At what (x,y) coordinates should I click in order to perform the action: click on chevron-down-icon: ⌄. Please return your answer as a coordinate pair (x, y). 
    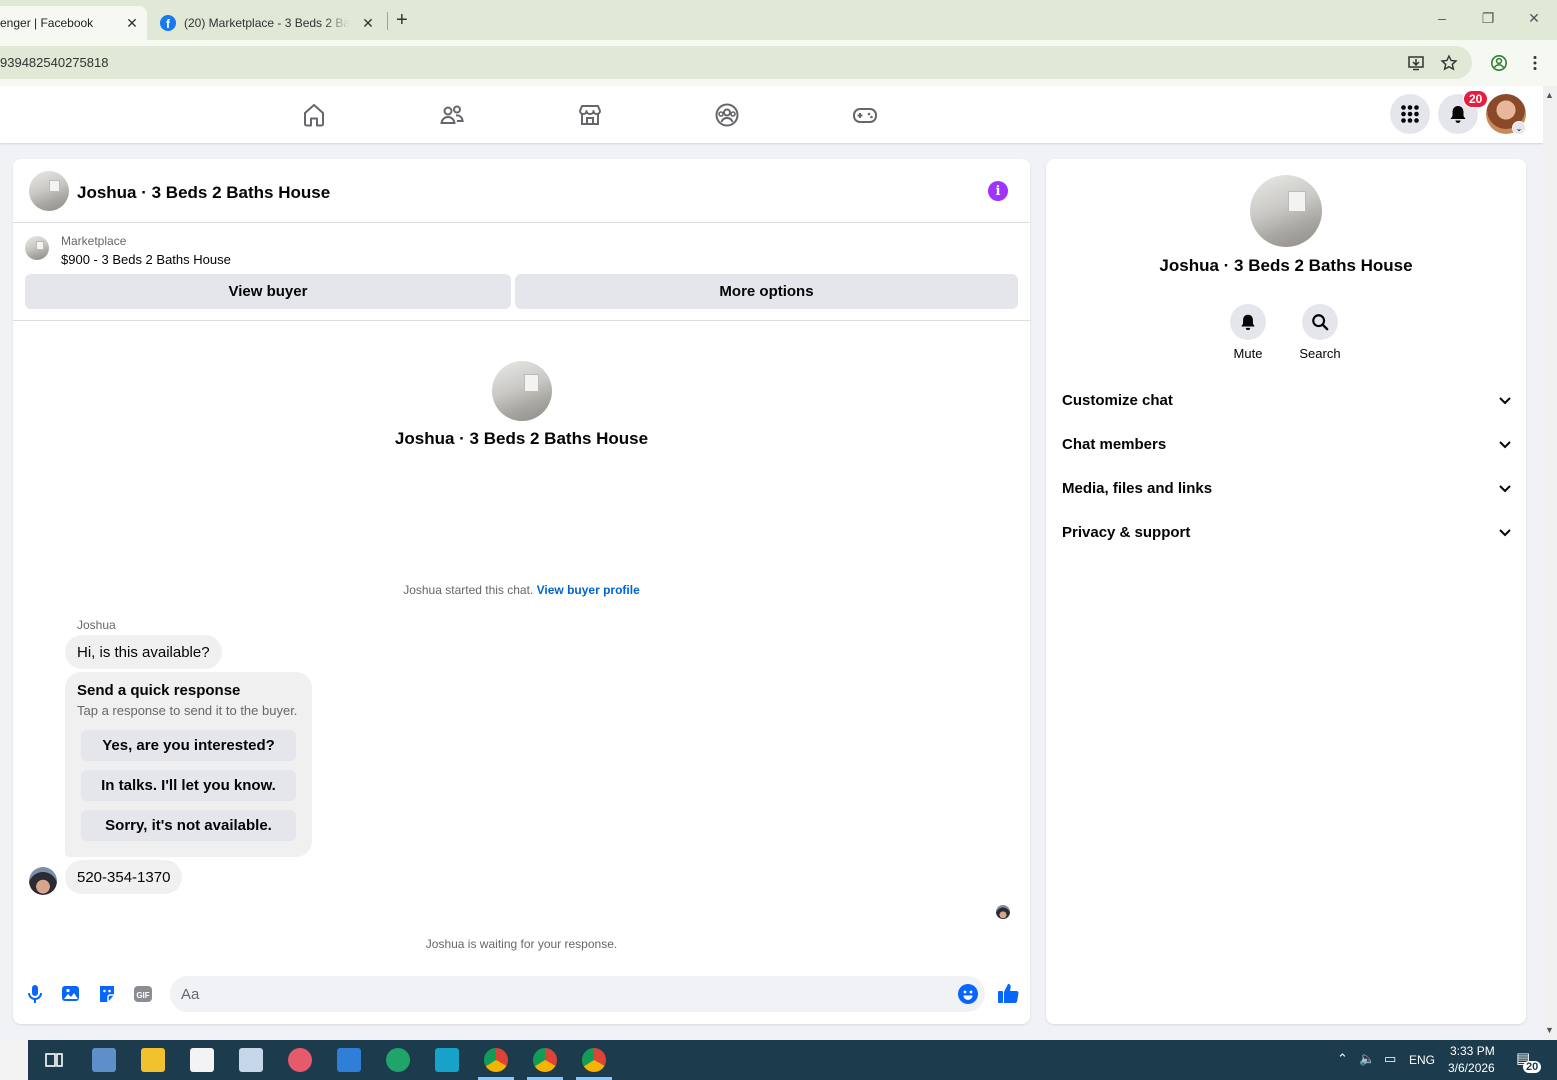
    Looking at the image, I should click on (1519, 128).